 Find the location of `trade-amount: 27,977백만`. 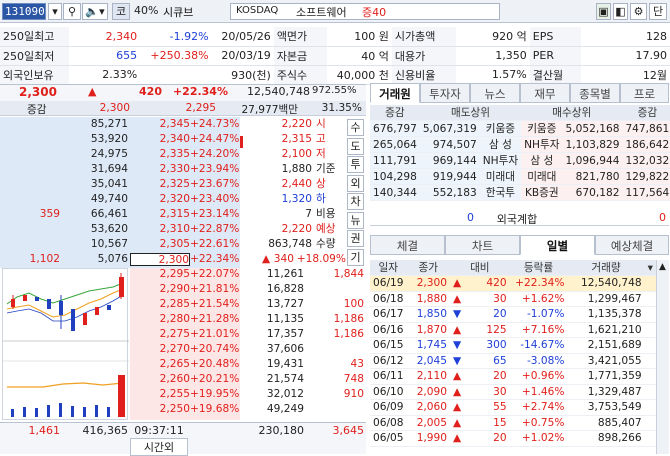

trade-amount: 27,977백만 is located at coordinates (269, 110).